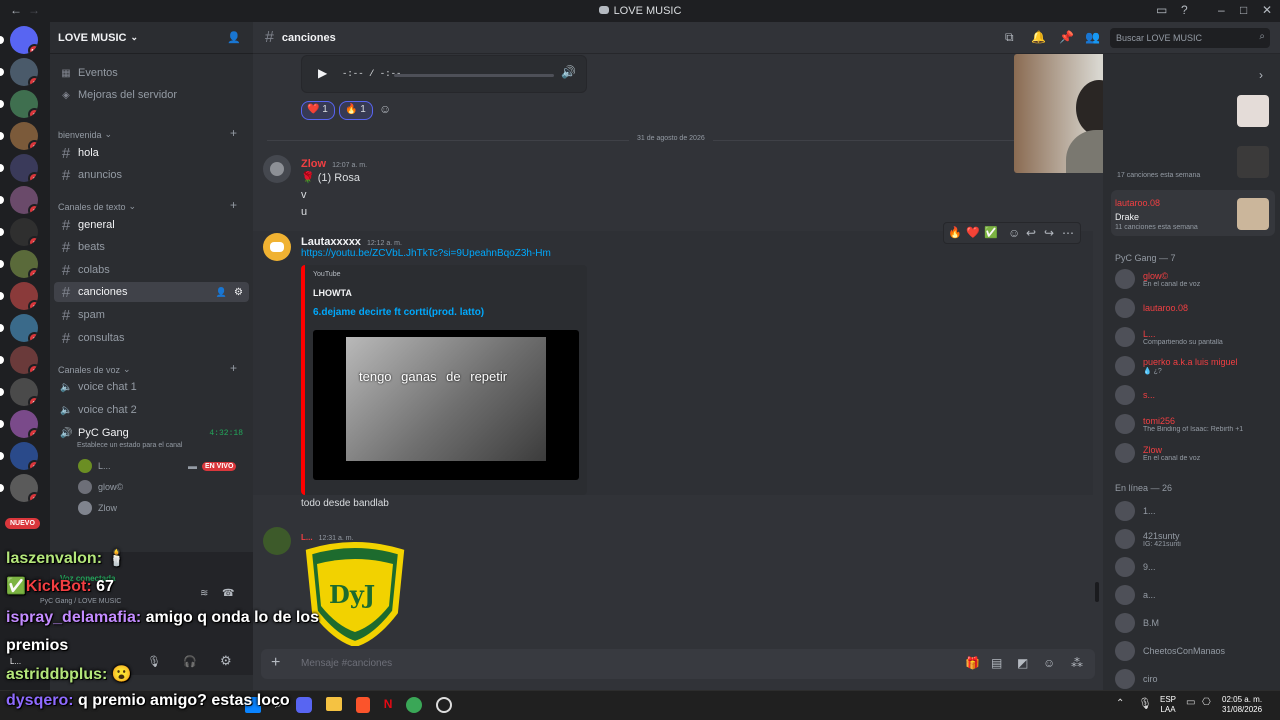 Image resolution: width=1280 pixels, height=720 pixels. I want to click on gif-icon: ▤, so click(996, 663).